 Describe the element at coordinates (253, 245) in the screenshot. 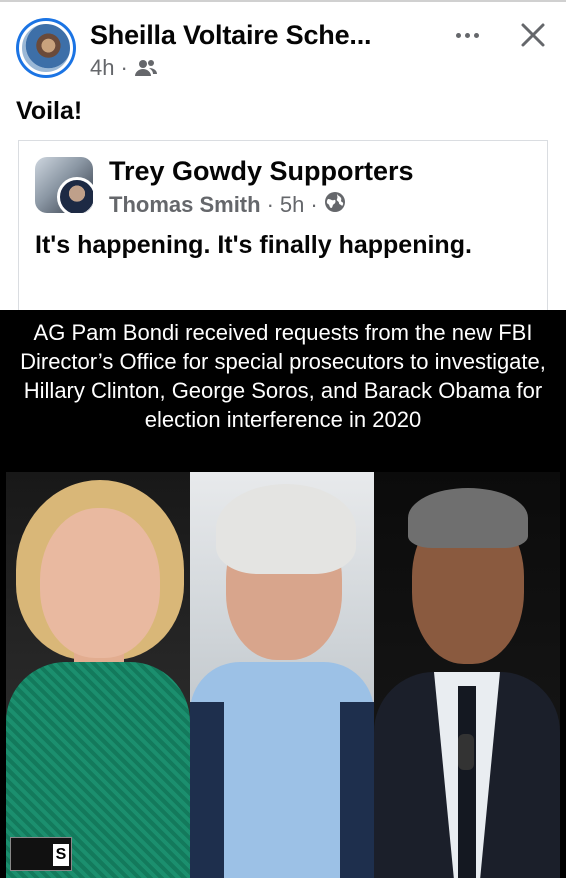

I see `shared-post-text: It's happening. It's finally happening.` at that location.